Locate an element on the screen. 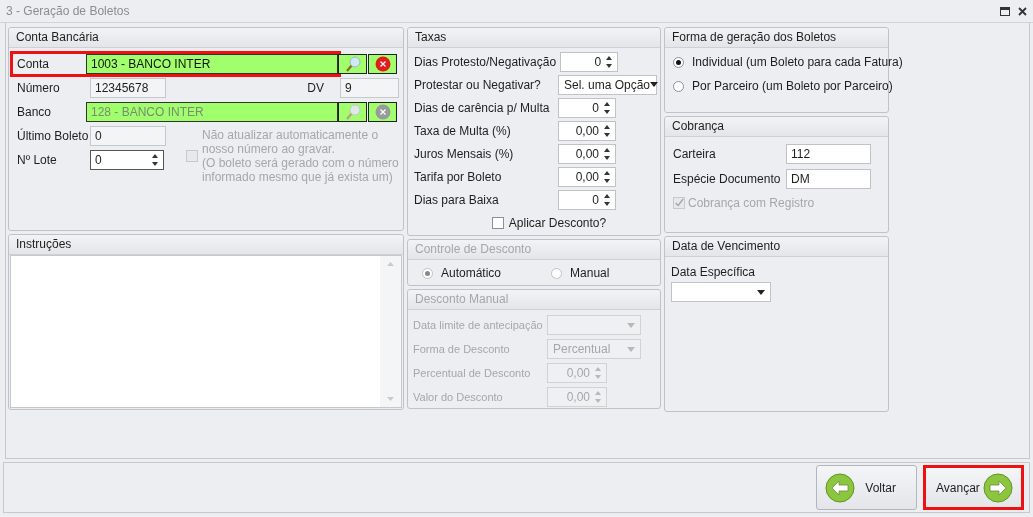 Image resolution: width=1033 pixels, height=517 pixels. field-label: Tarifa por Boleto is located at coordinates (458, 176).